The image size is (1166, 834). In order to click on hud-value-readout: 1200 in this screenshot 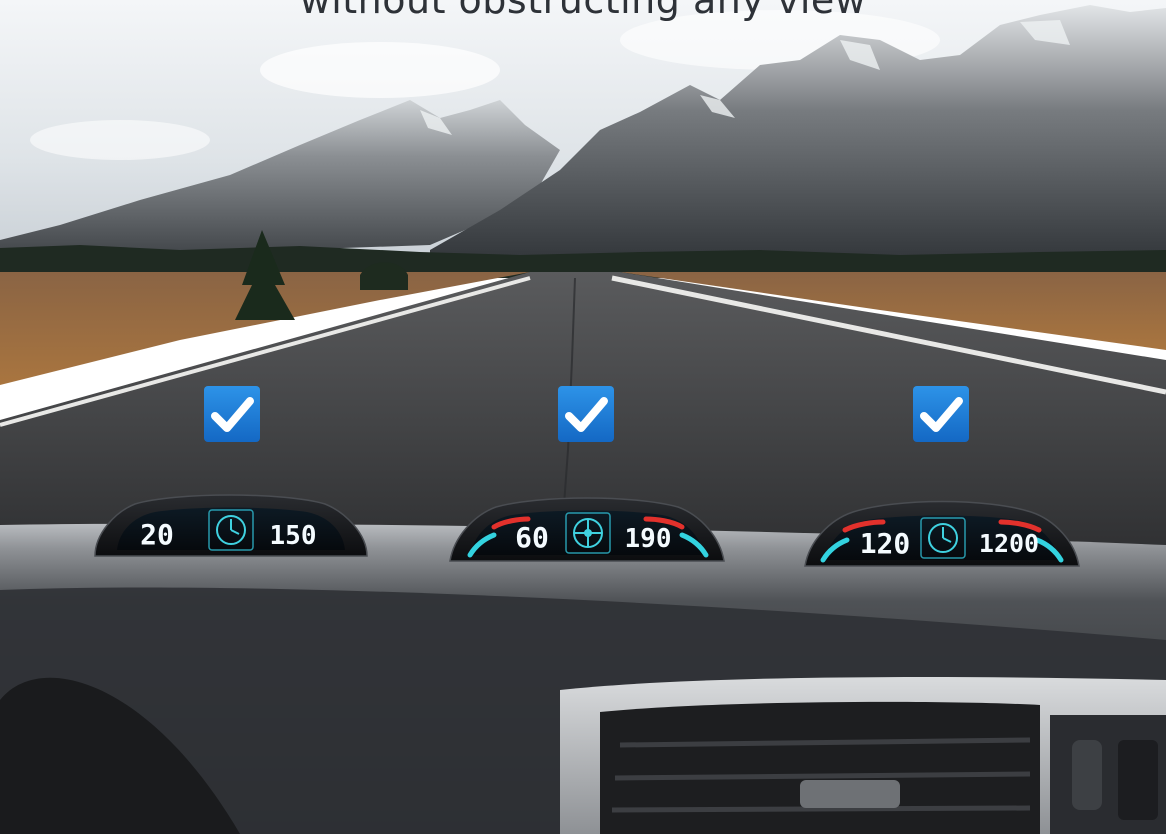, I will do `click(1009, 543)`.